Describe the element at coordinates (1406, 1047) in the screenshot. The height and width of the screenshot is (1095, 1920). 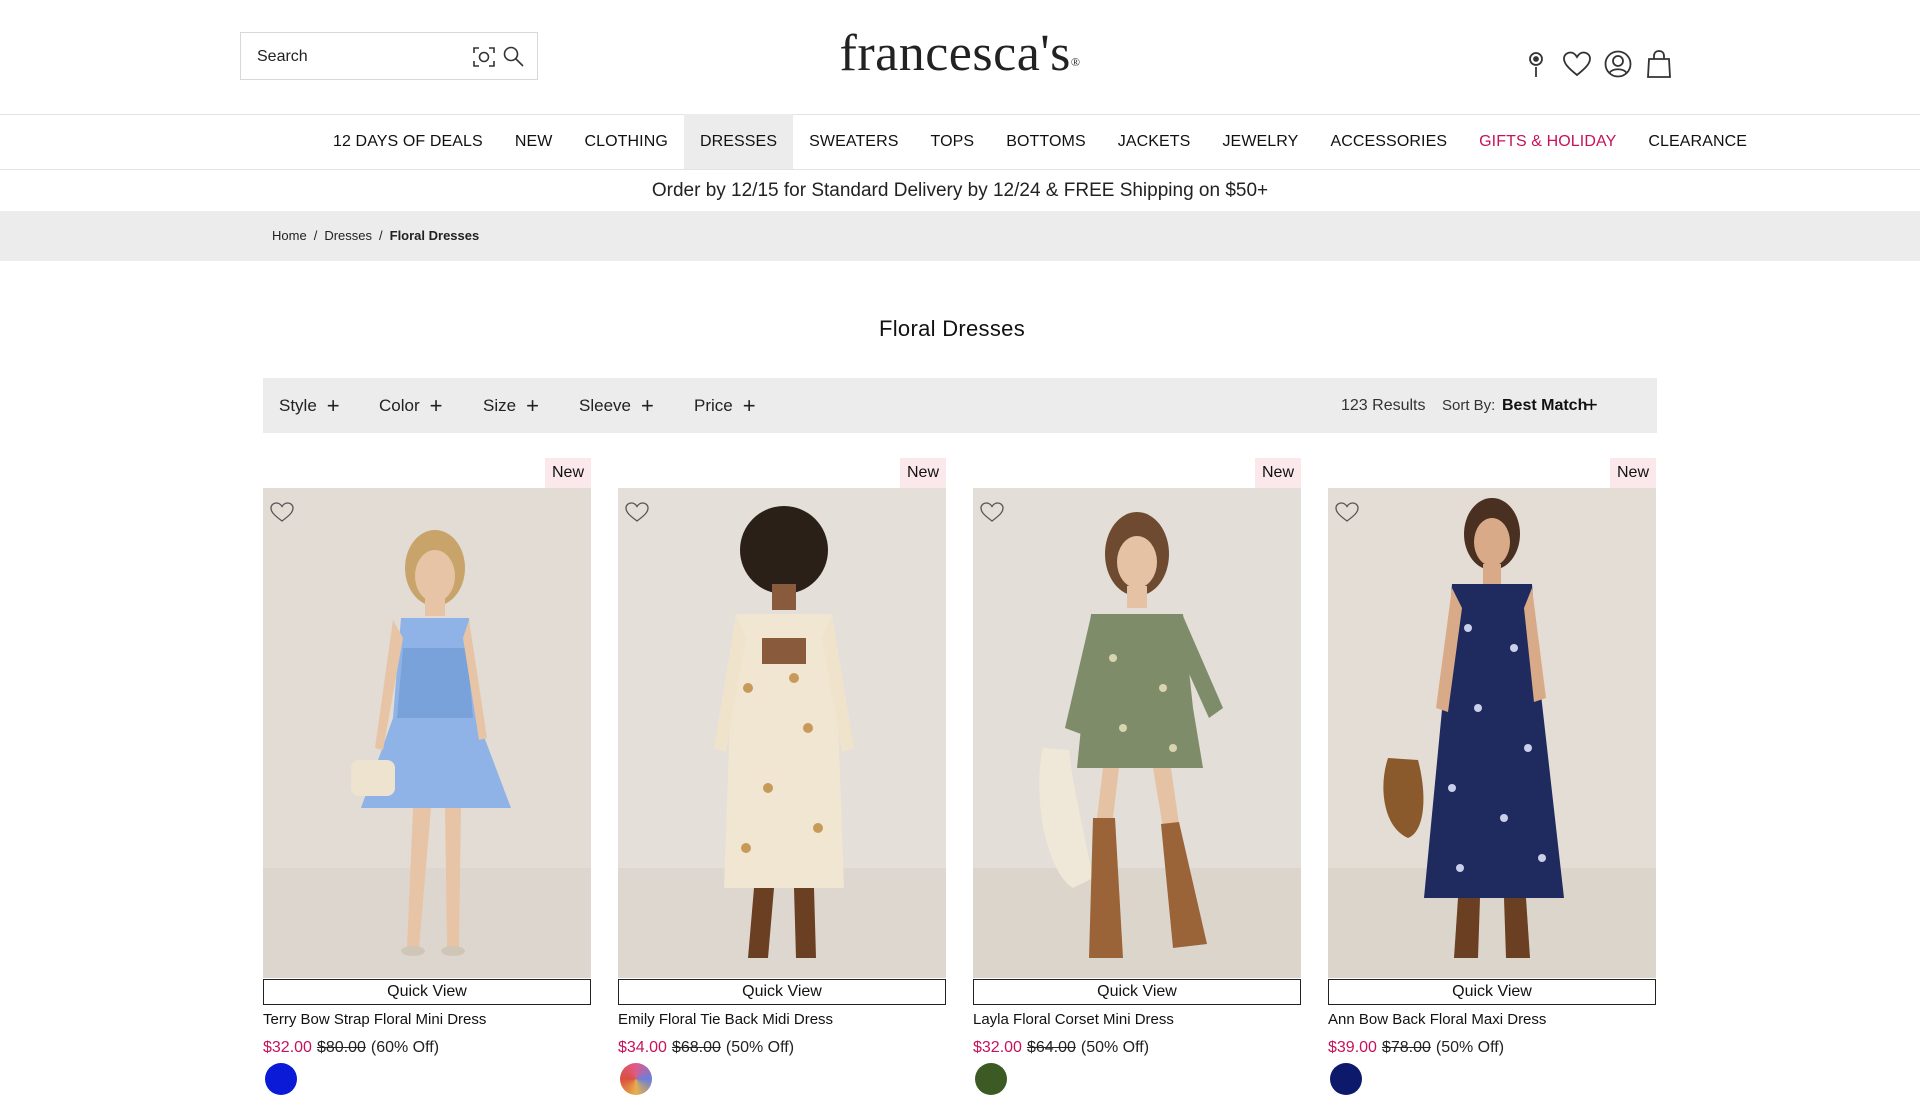
I see `original-price: $78.00` at that location.